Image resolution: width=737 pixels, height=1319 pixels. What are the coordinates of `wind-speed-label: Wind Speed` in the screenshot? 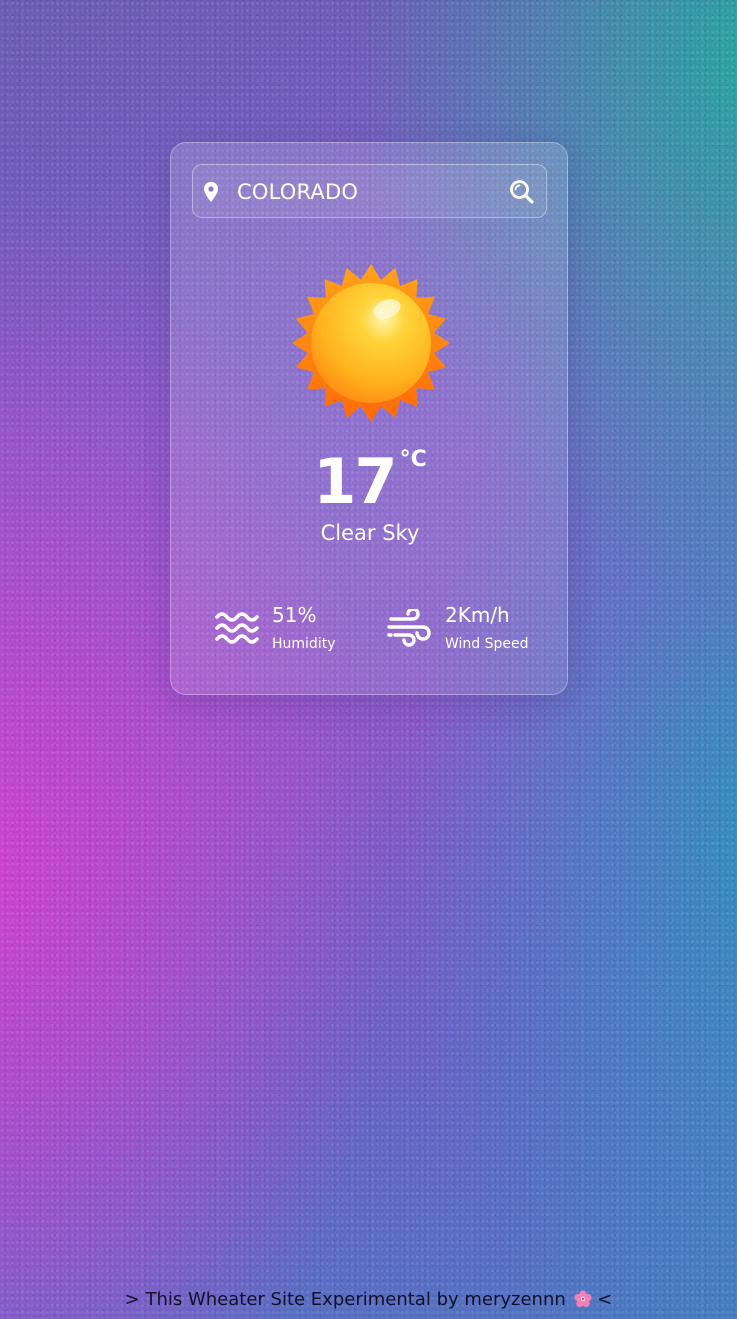 It's located at (487, 644).